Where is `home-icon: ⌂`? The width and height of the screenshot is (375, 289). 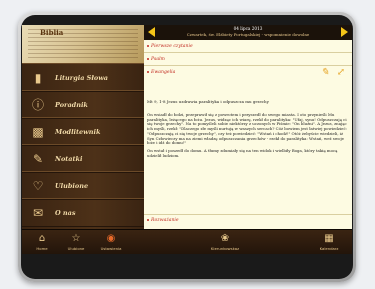
home-icon: ⌂ is located at coordinates (42, 238).